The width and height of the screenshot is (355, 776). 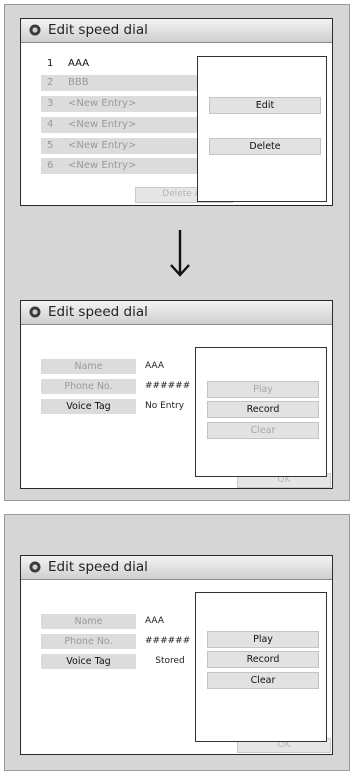 What do you see at coordinates (50, 165) in the screenshot?
I see `entry-number: 6` at bounding box center [50, 165].